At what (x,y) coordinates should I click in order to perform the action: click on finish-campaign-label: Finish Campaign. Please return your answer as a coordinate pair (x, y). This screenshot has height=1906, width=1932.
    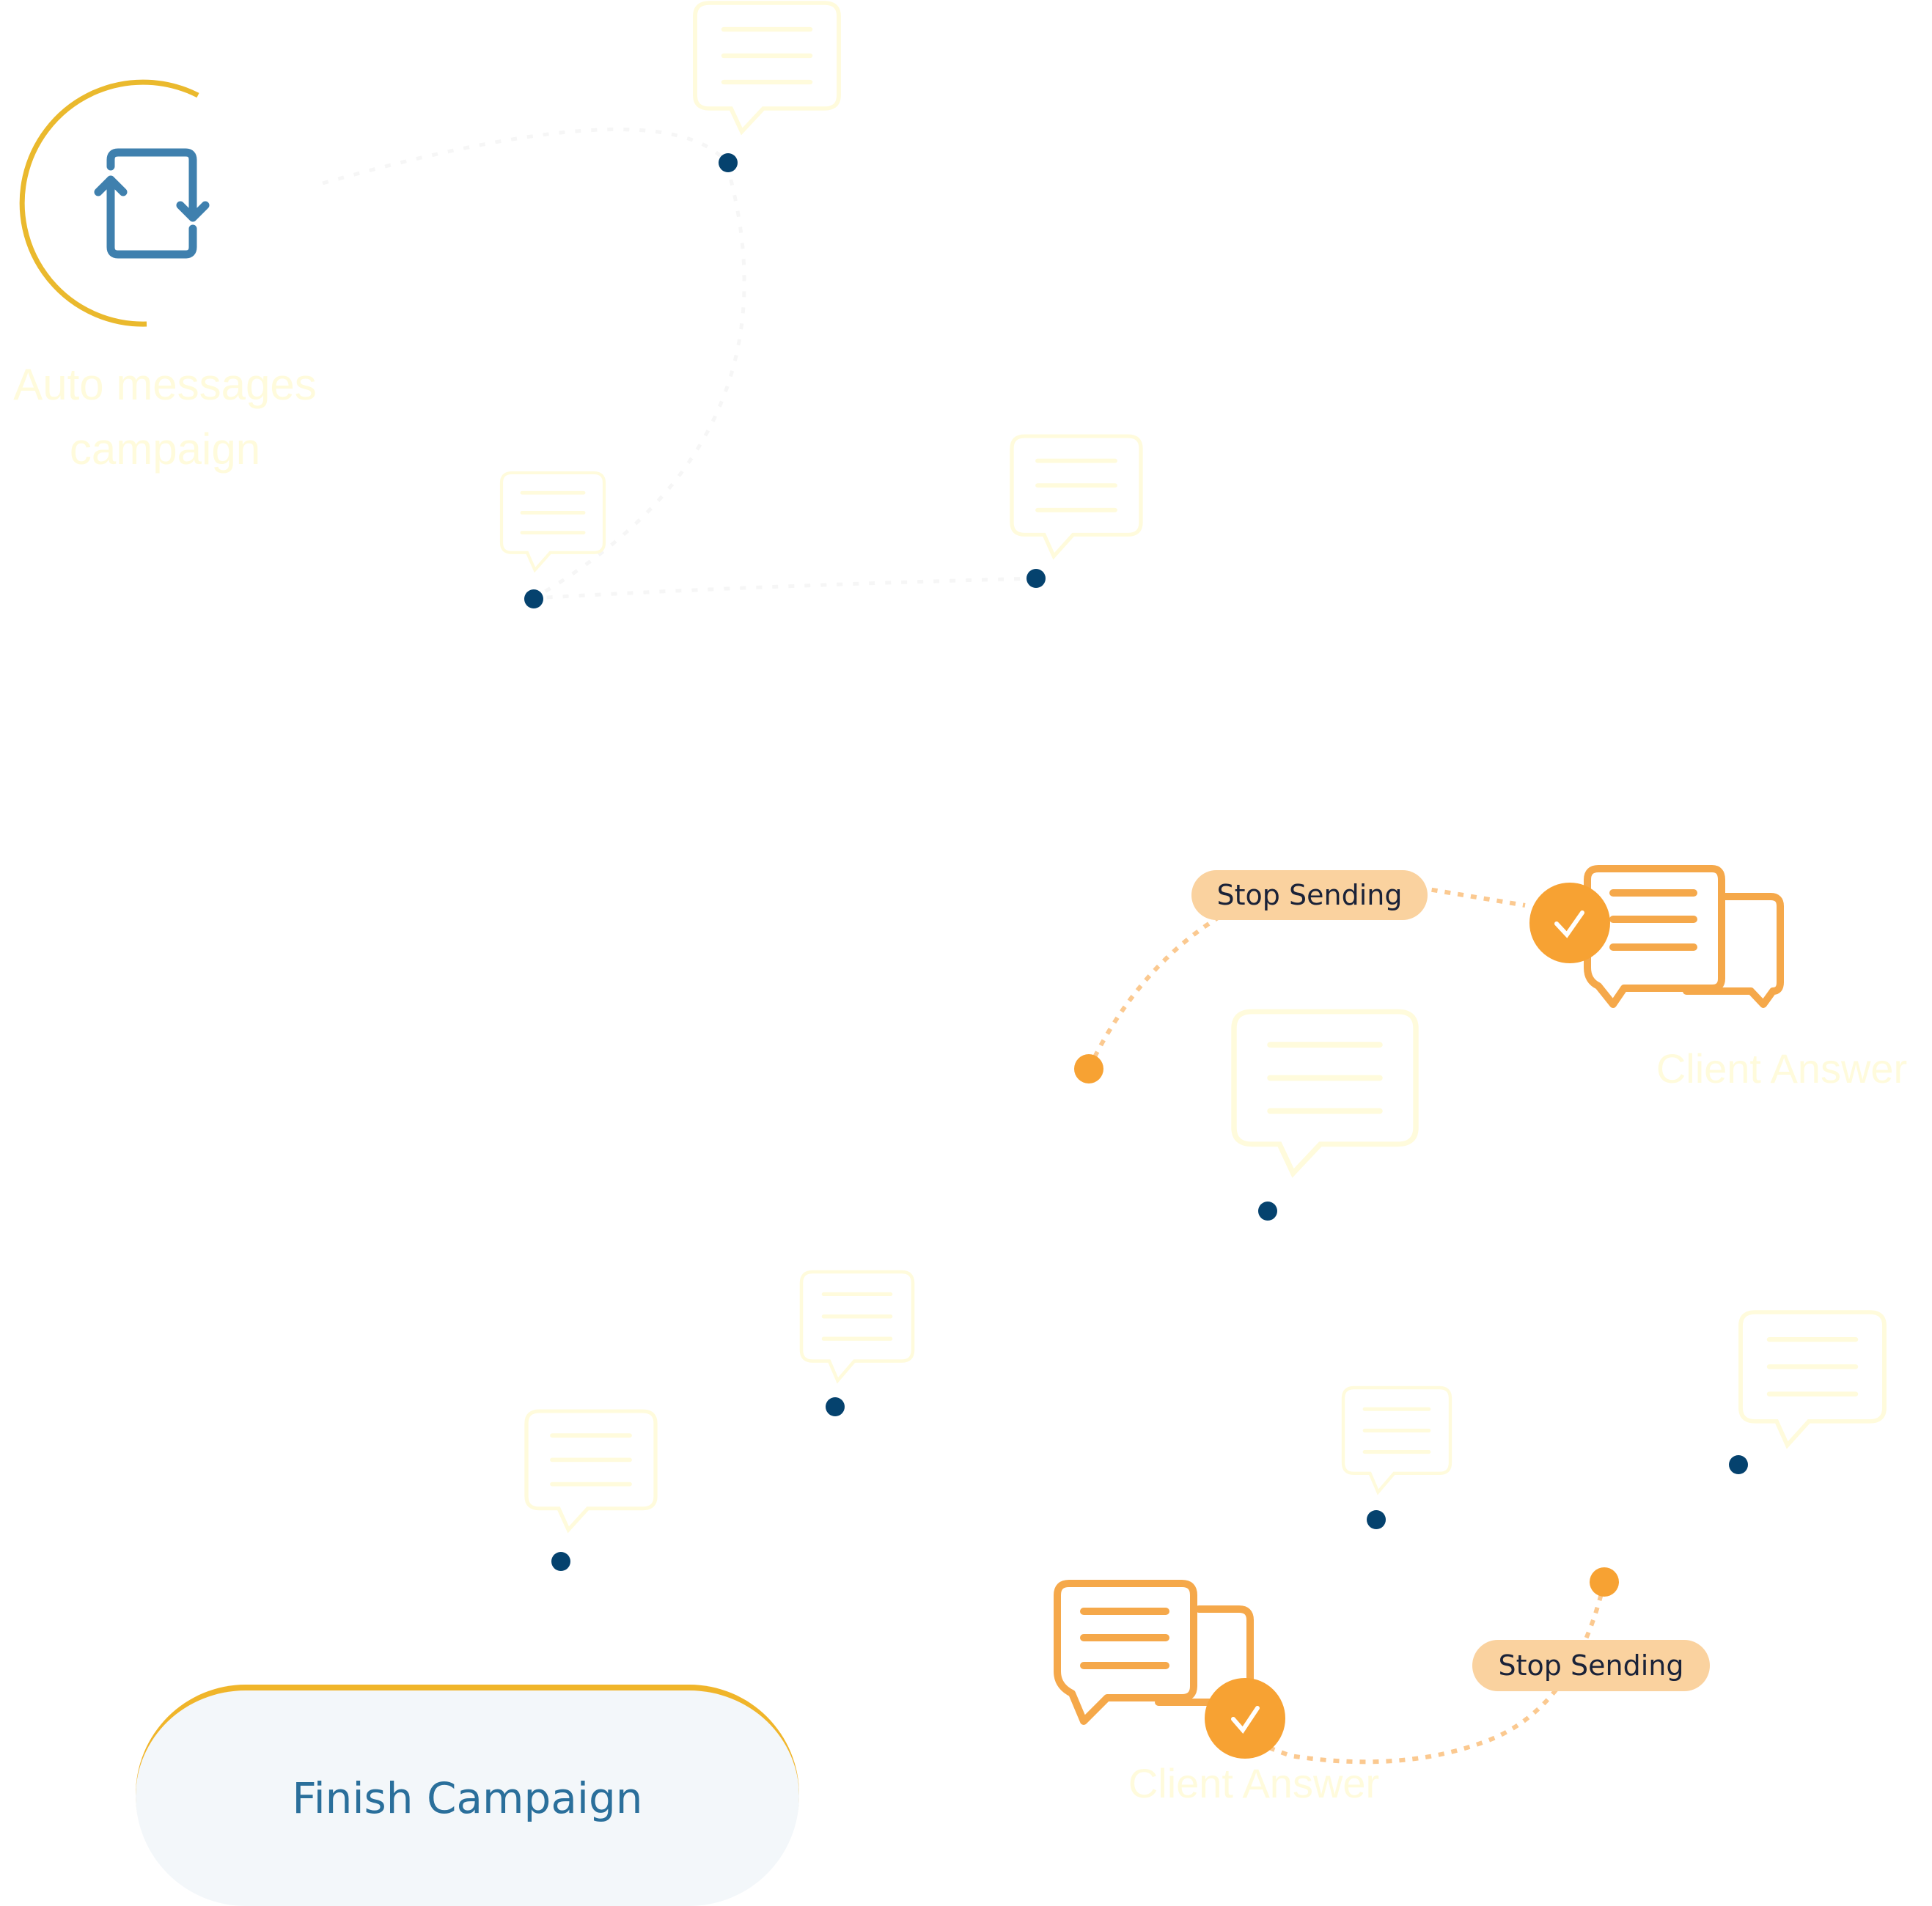
    Looking at the image, I should click on (467, 1798).